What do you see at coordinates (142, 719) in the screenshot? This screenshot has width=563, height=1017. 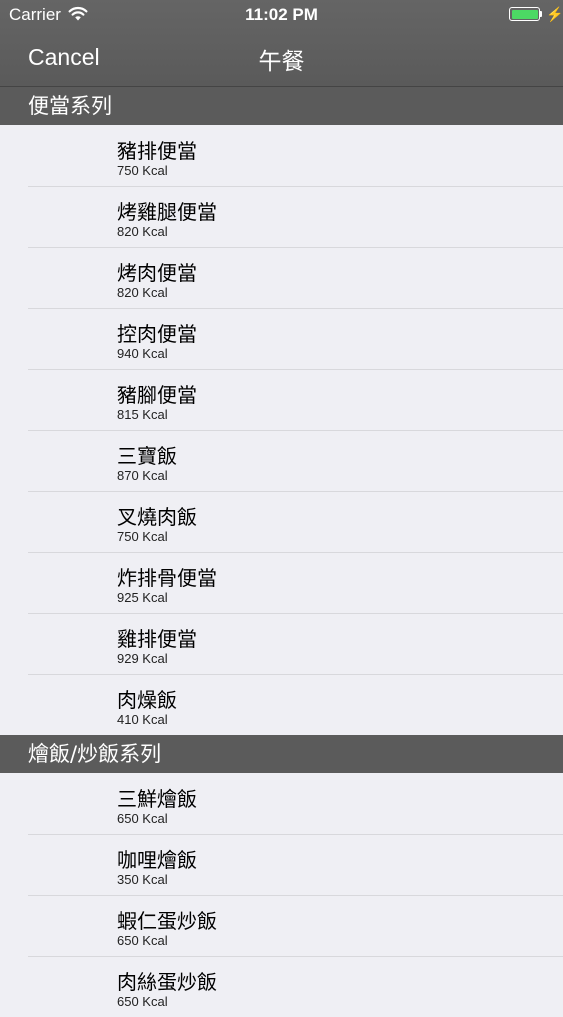 I see `item-calories: 410 Kcal` at bounding box center [142, 719].